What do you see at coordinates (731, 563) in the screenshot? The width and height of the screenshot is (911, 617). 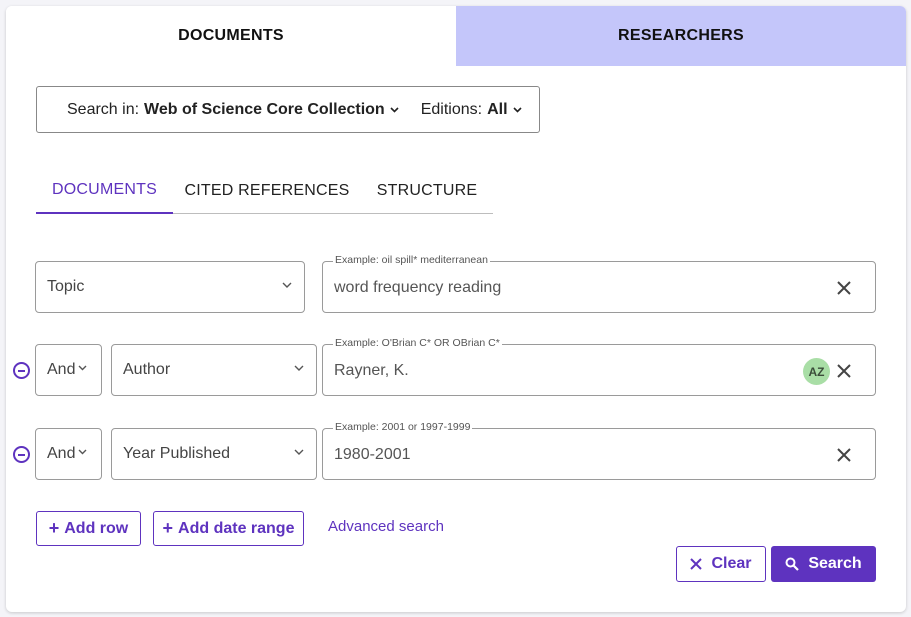 I see `clear-label: Clear` at bounding box center [731, 563].